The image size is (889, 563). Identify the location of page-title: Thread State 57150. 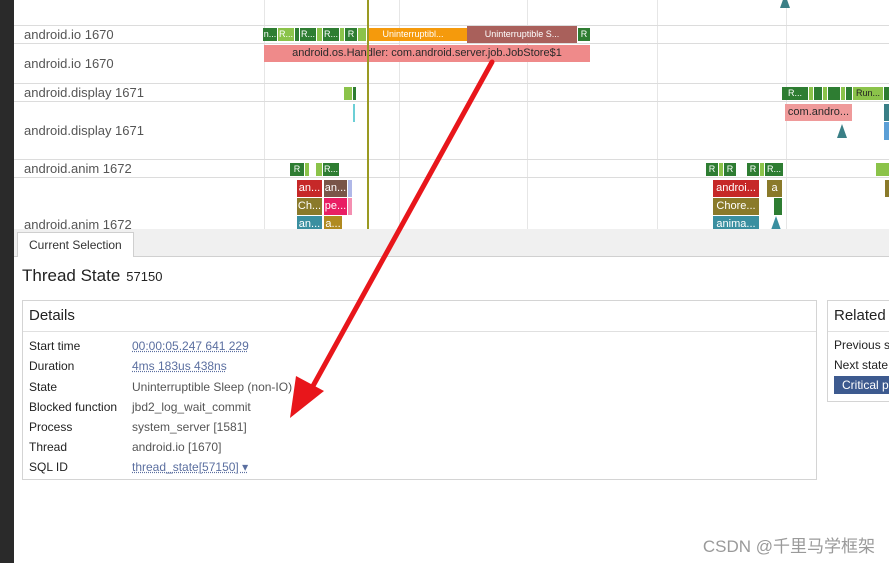
(92, 276).